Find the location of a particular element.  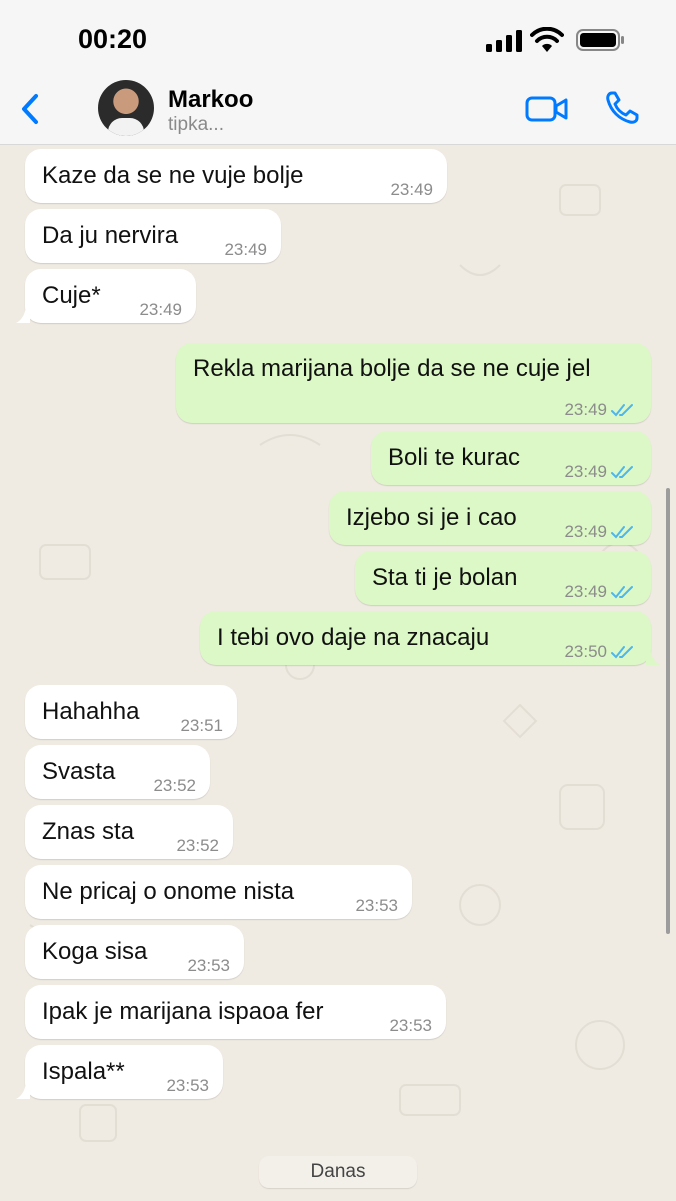

message-bubble-incoming: Da ju nervira 23:49 is located at coordinates (153, 236).